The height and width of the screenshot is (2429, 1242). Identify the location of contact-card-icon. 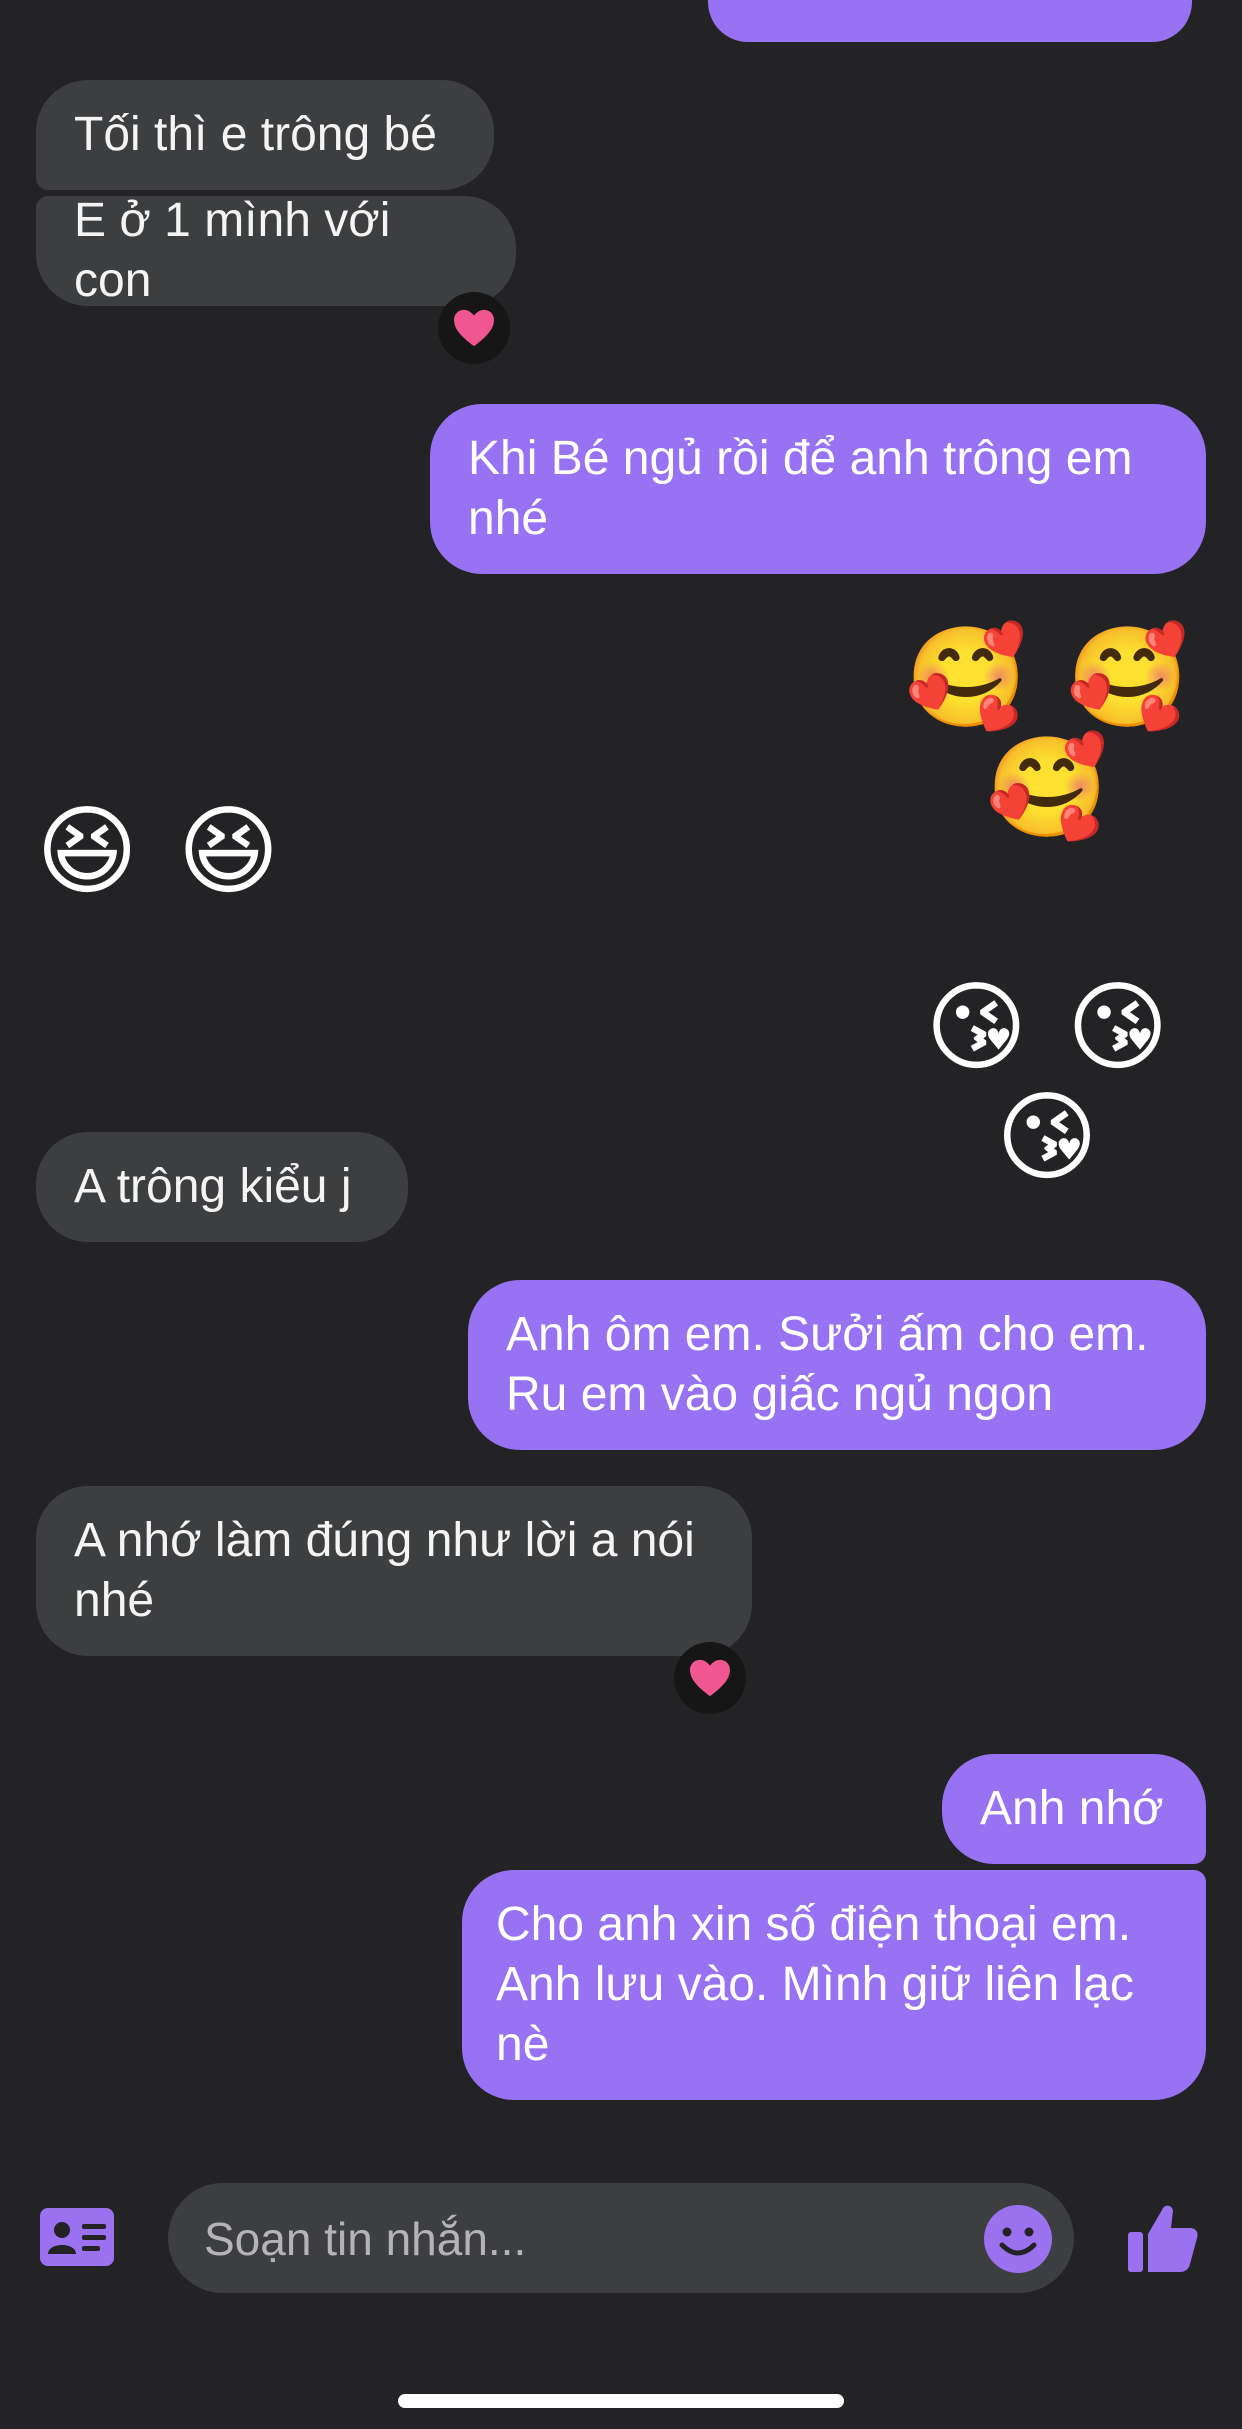
(77, 2237).